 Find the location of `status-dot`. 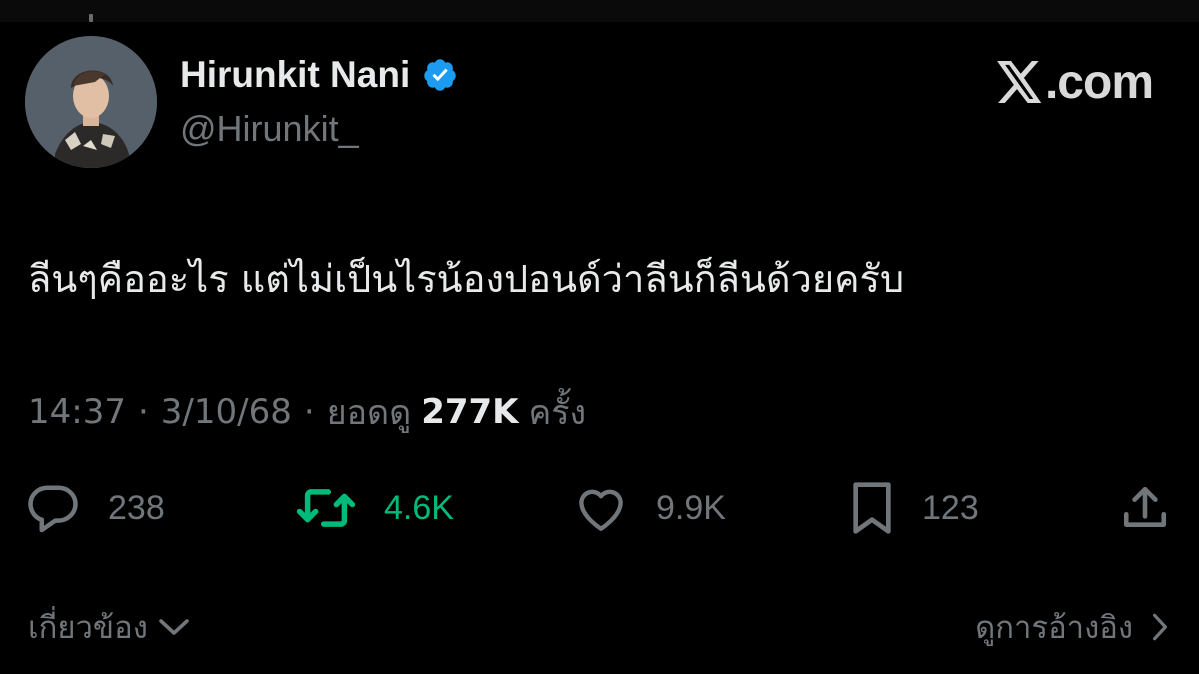

status-dot is located at coordinates (91, 18).